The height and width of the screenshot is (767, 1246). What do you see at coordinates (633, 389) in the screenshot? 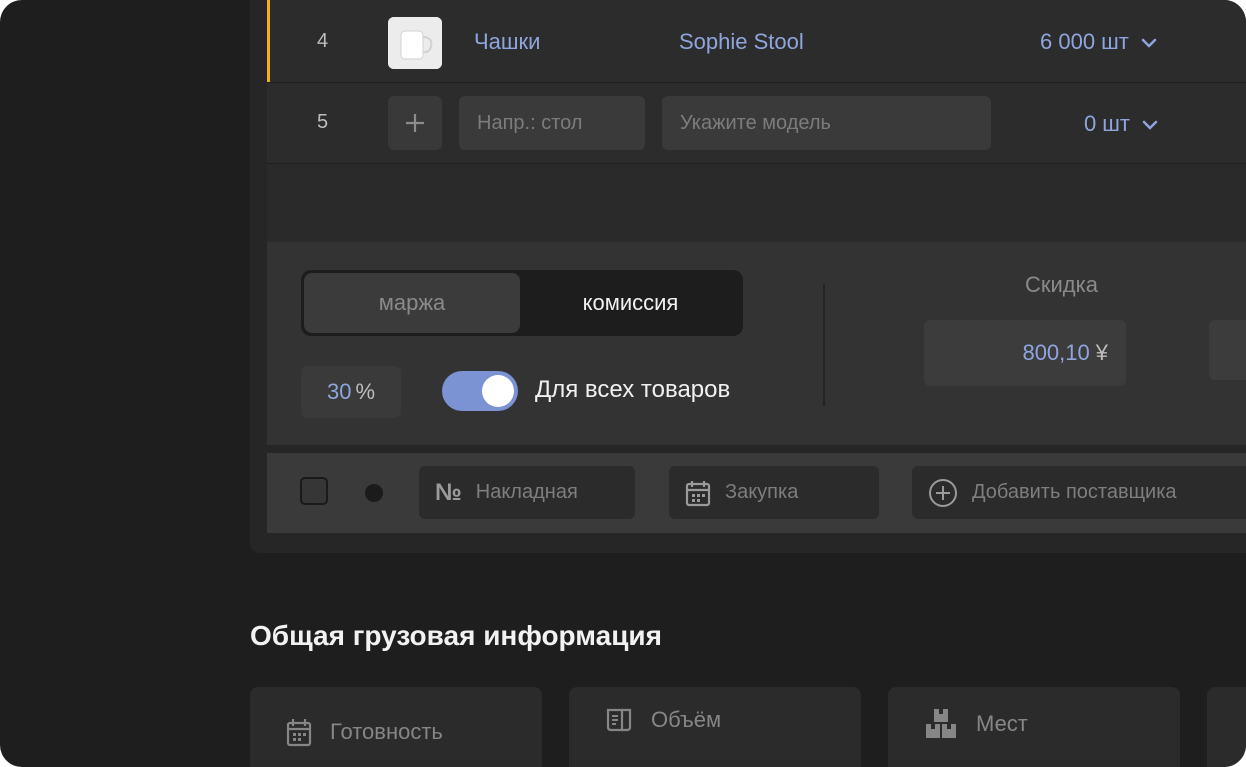
I see `apply-all-label: Для всех товаров` at bounding box center [633, 389].